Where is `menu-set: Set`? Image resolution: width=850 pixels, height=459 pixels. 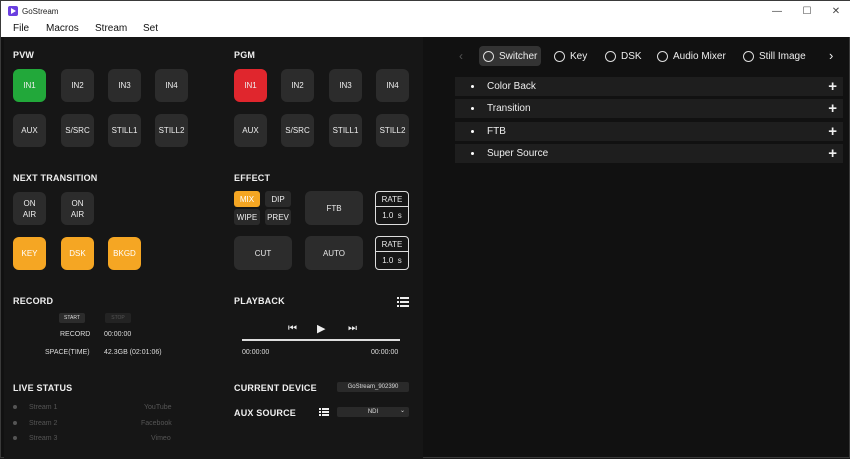 menu-set: Set is located at coordinates (150, 28).